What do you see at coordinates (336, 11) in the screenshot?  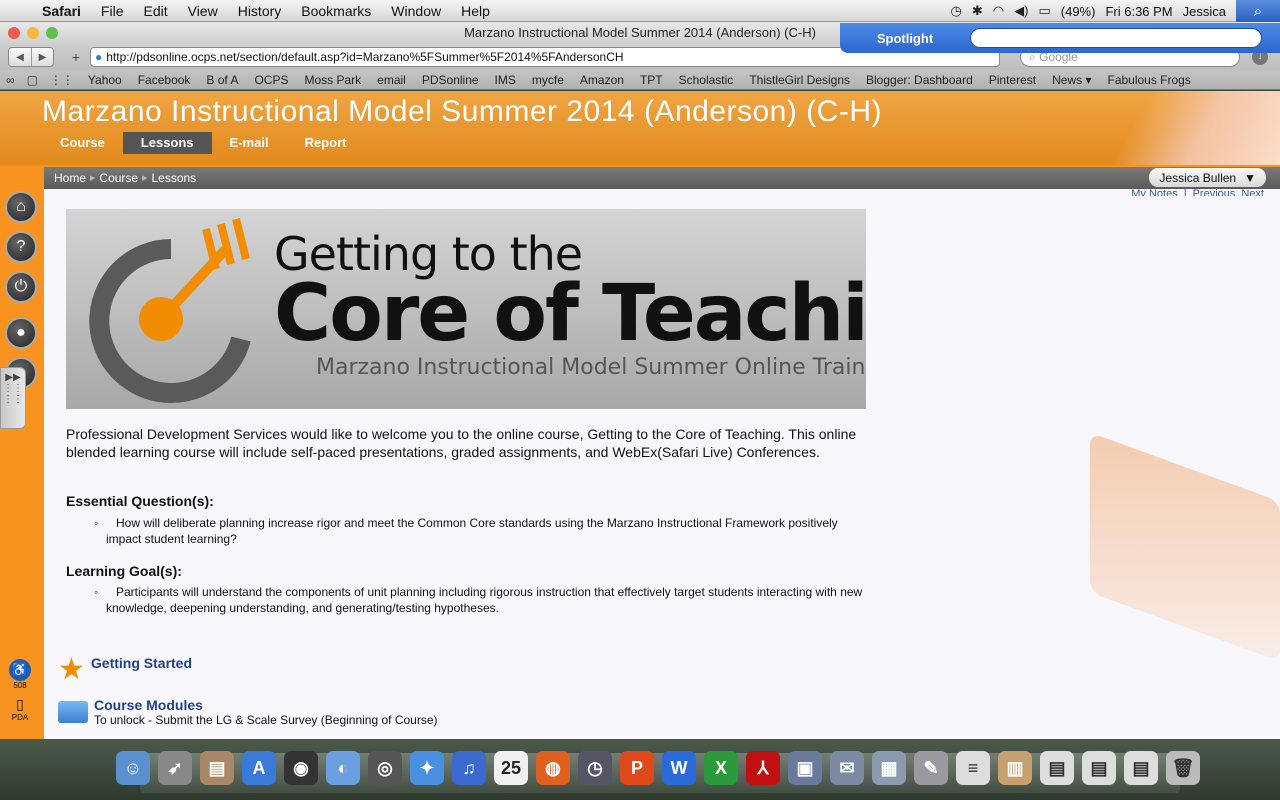 I see `menu-bookmarks: Bookmarks` at bounding box center [336, 11].